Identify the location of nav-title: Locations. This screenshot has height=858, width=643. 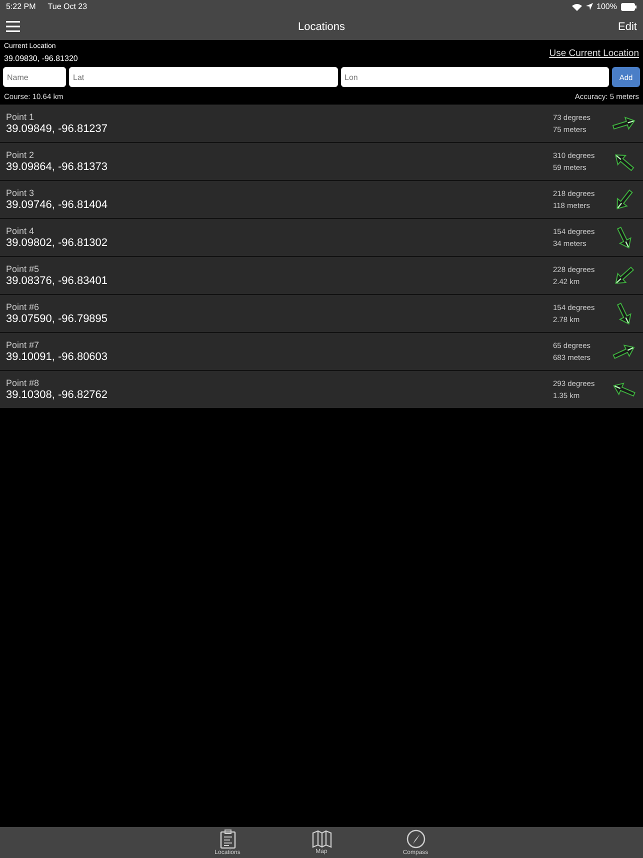
(322, 26).